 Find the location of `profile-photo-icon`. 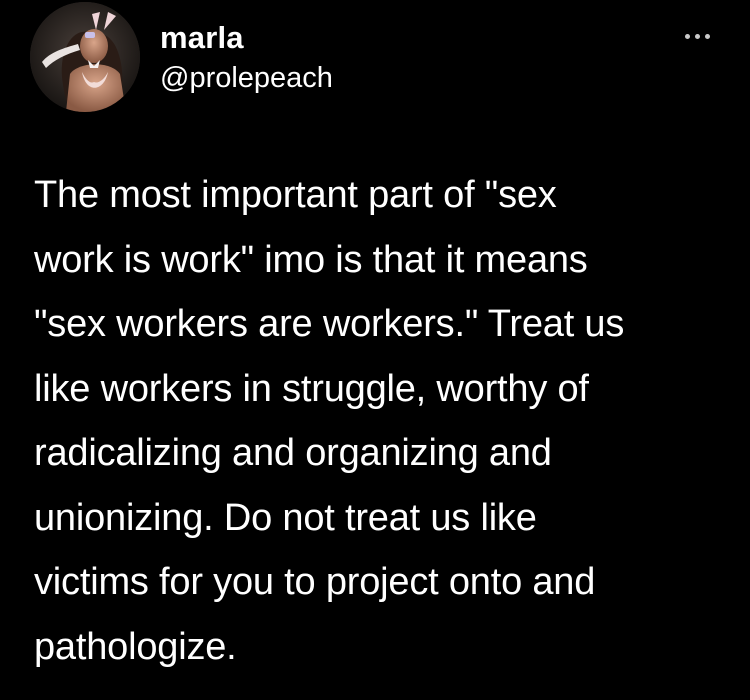

profile-photo-icon is located at coordinates (85, 57).